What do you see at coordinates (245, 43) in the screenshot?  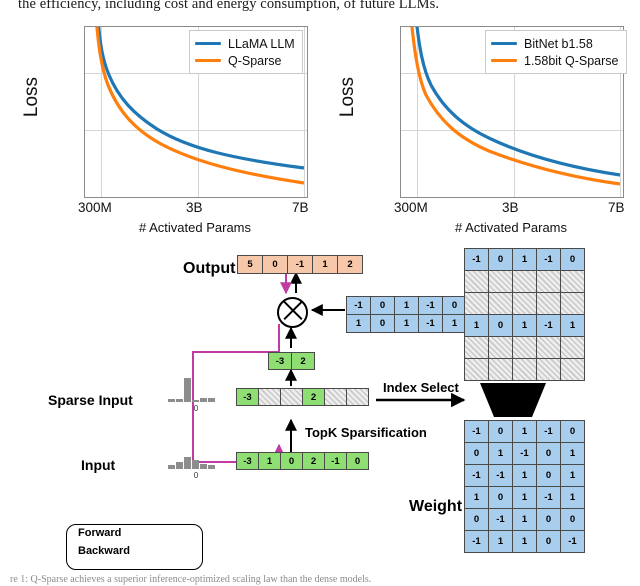 I see `legend-item: LLaMA LLM` at bounding box center [245, 43].